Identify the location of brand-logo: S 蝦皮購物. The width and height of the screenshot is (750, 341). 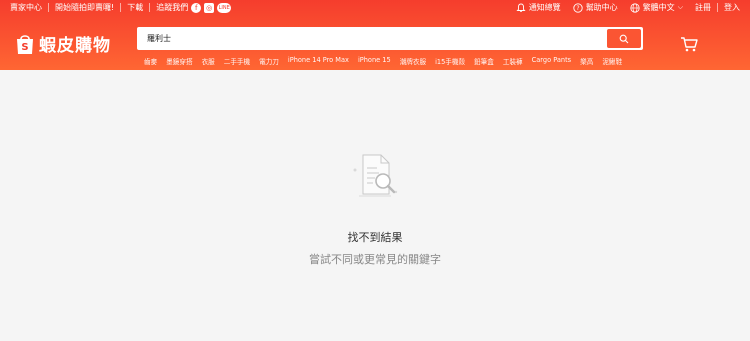
(63, 43).